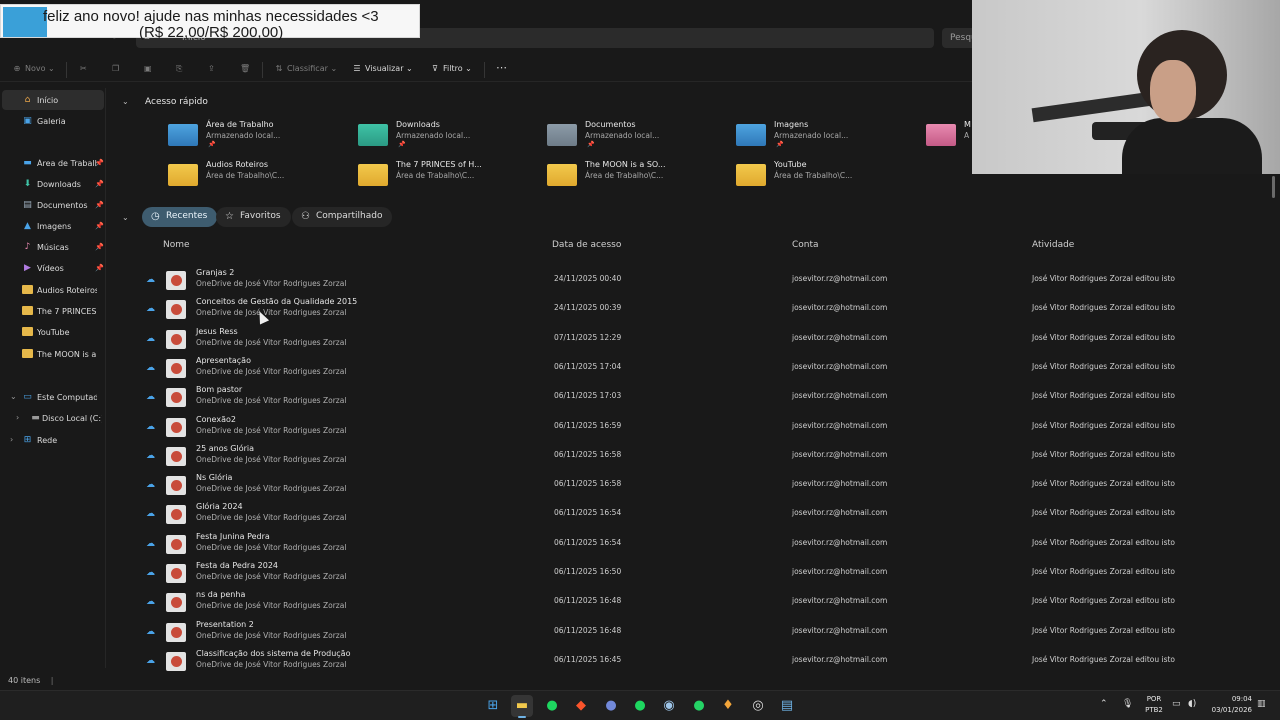 The height and width of the screenshot is (720, 1280). I want to click on quick-access-desktop: Área de Trabalho Armazenado local... 📌, so click(258, 137).